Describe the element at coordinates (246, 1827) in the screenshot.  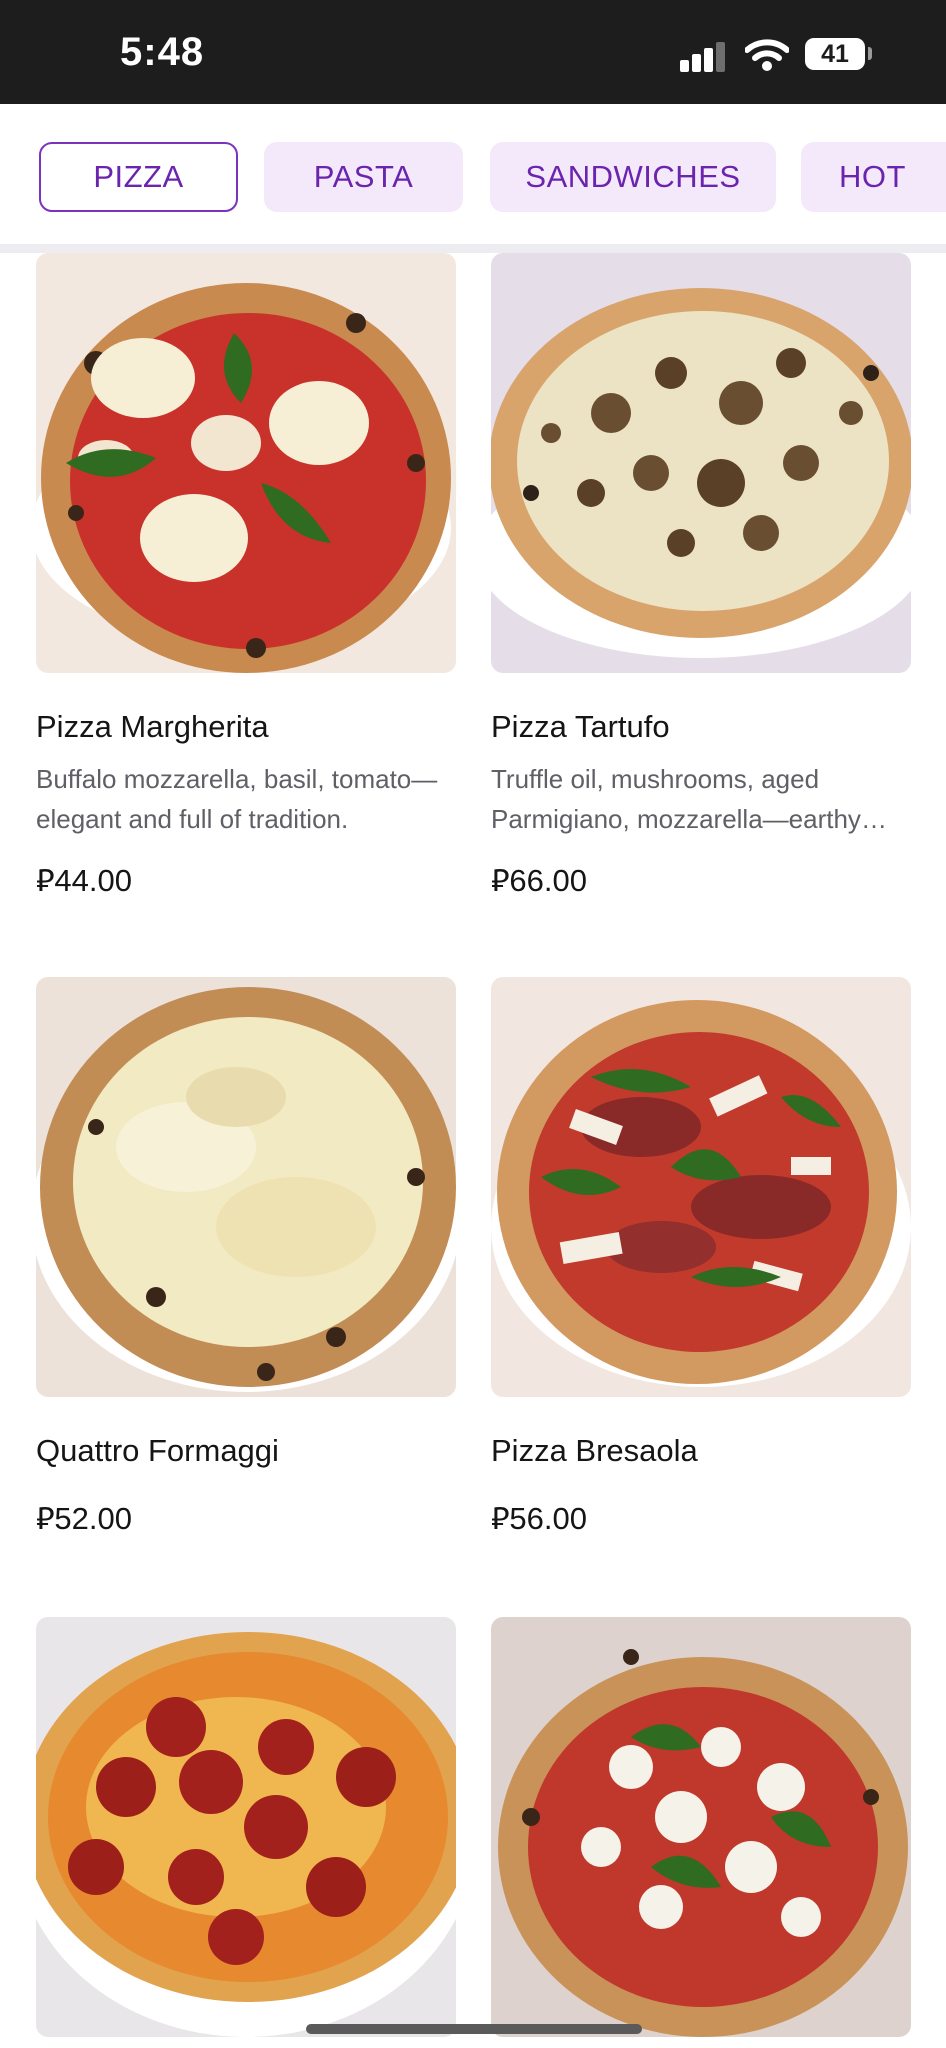
I see `pepperoni-pizza-photo` at that location.